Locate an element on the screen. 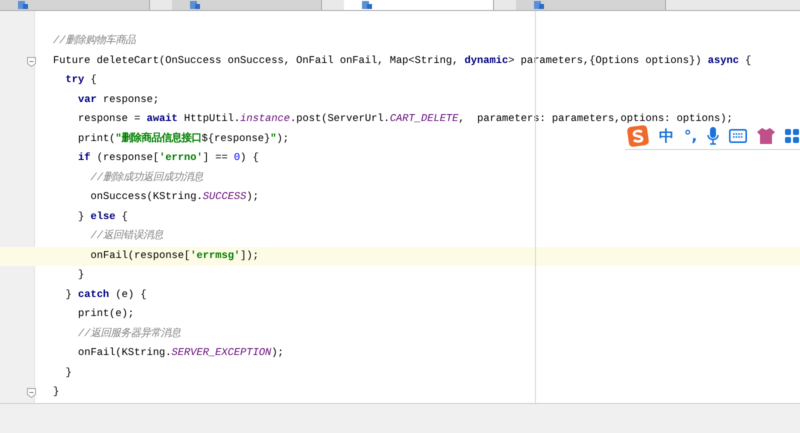  code-line: var response; is located at coordinates (118, 100).